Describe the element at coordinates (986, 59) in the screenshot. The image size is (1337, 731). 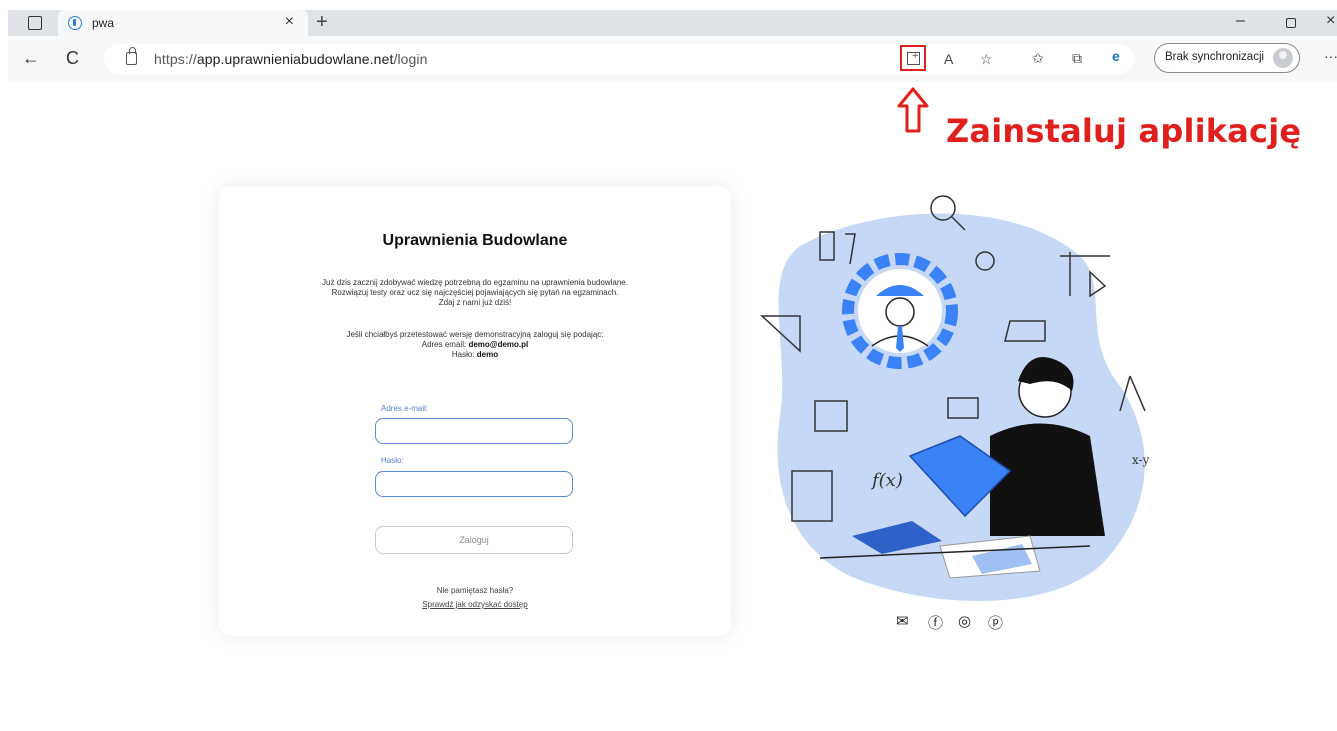
I see `add-favorite-icon: ☆` at that location.